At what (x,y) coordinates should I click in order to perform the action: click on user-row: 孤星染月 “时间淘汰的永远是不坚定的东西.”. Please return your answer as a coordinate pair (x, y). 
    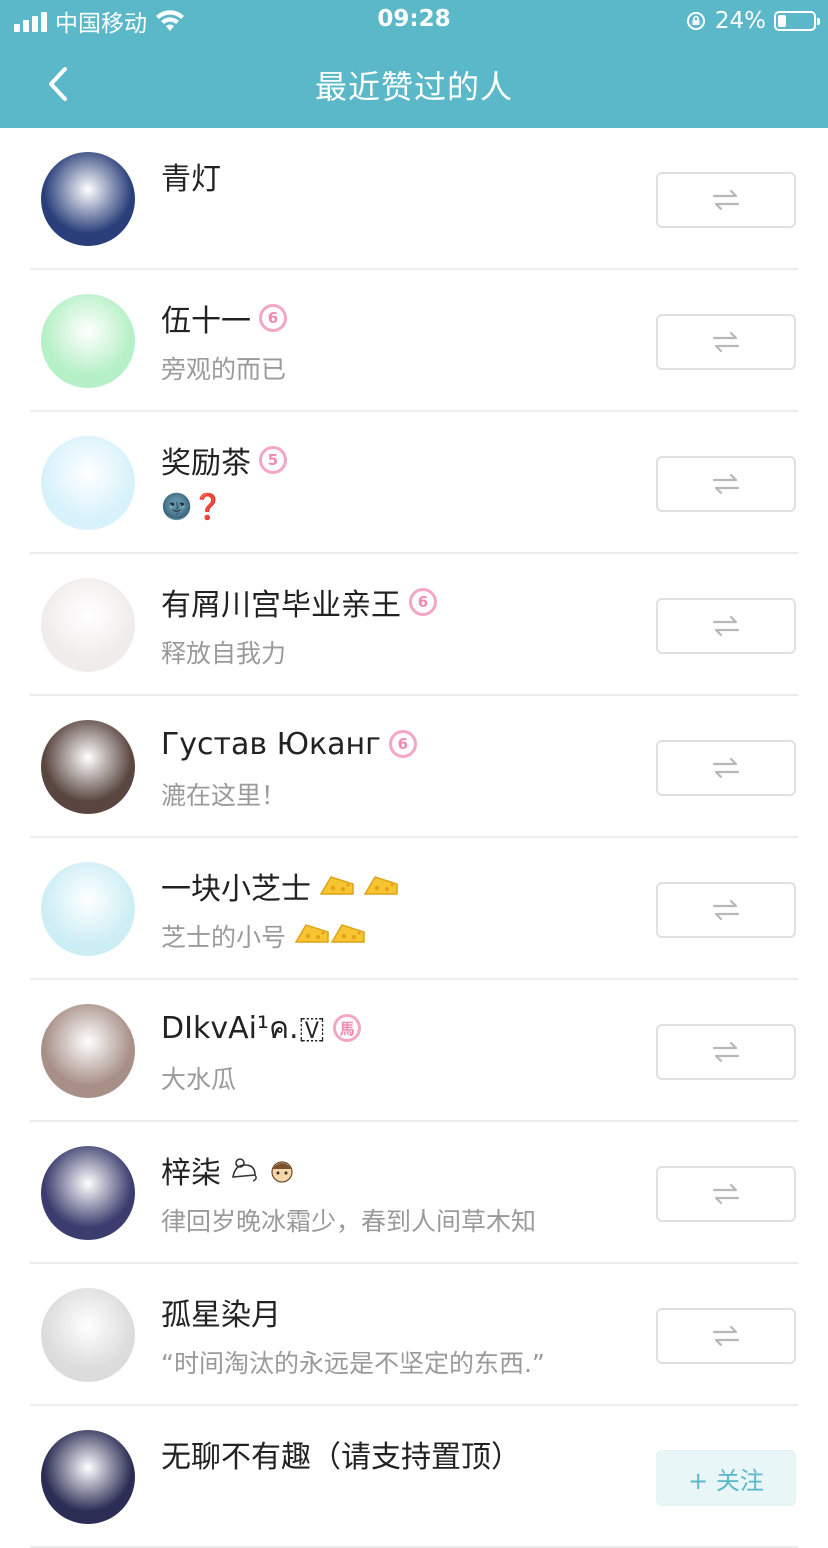
    Looking at the image, I should click on (414, 1335).